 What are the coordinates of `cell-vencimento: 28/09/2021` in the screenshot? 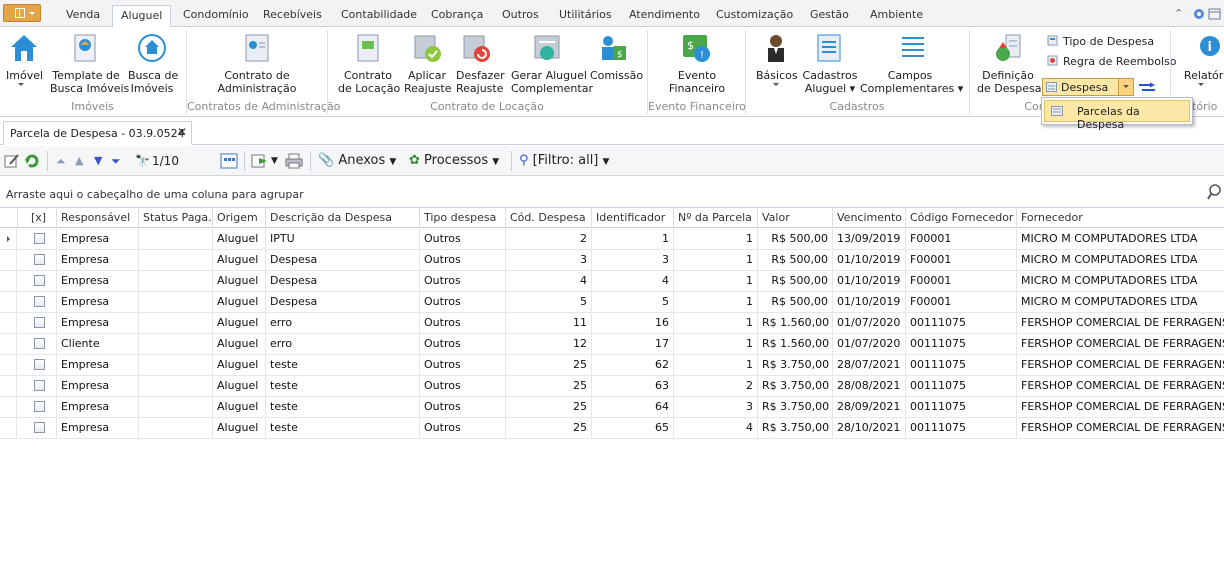 It's located at (869, 407).